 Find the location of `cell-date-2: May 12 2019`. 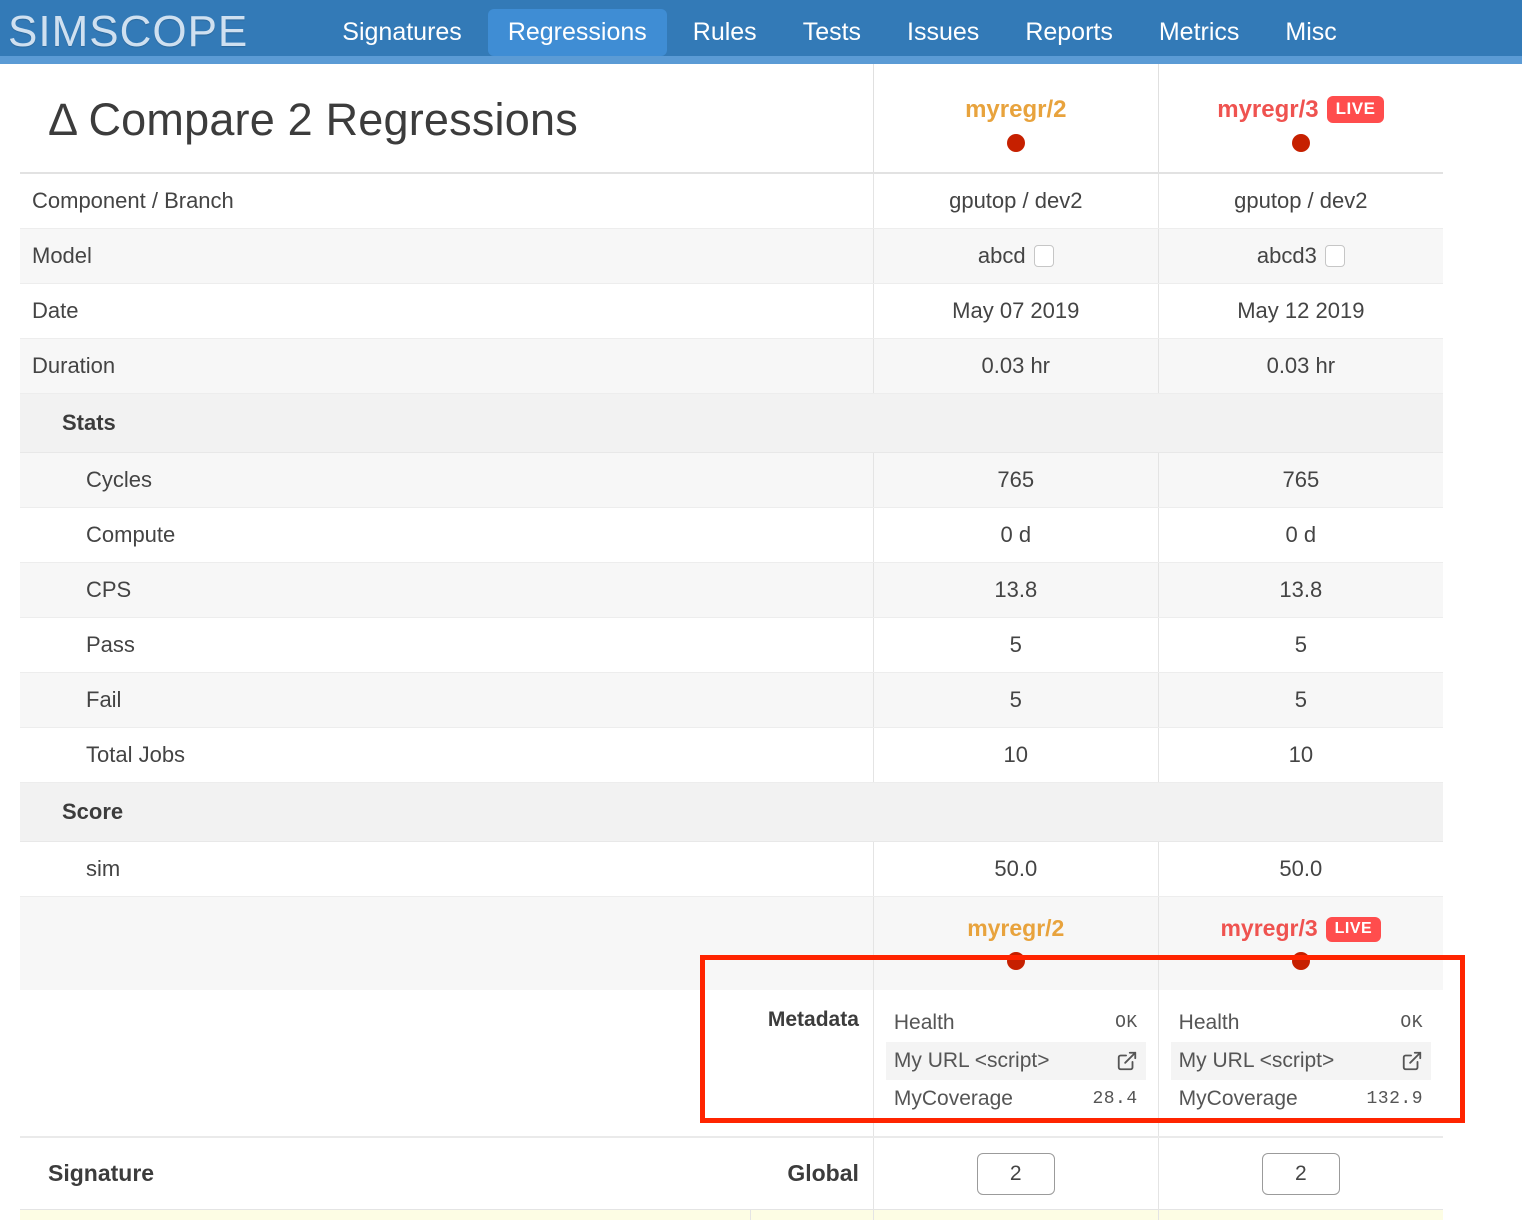

cell-date-2: May 12 2019 is located at coordinates (1300, 311).